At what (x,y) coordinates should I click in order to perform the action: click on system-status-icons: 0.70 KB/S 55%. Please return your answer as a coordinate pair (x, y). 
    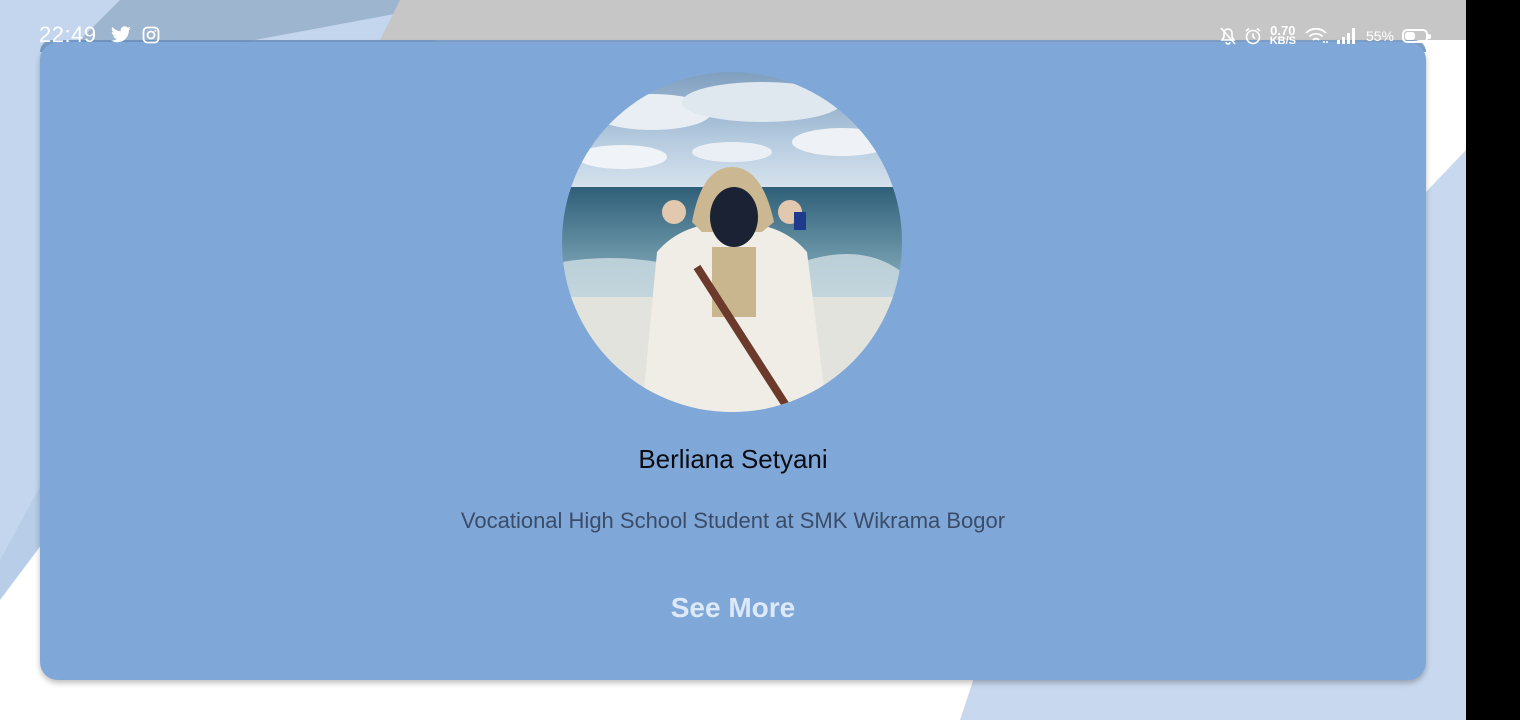
    Looking at the image, I should click on (1325, 35).